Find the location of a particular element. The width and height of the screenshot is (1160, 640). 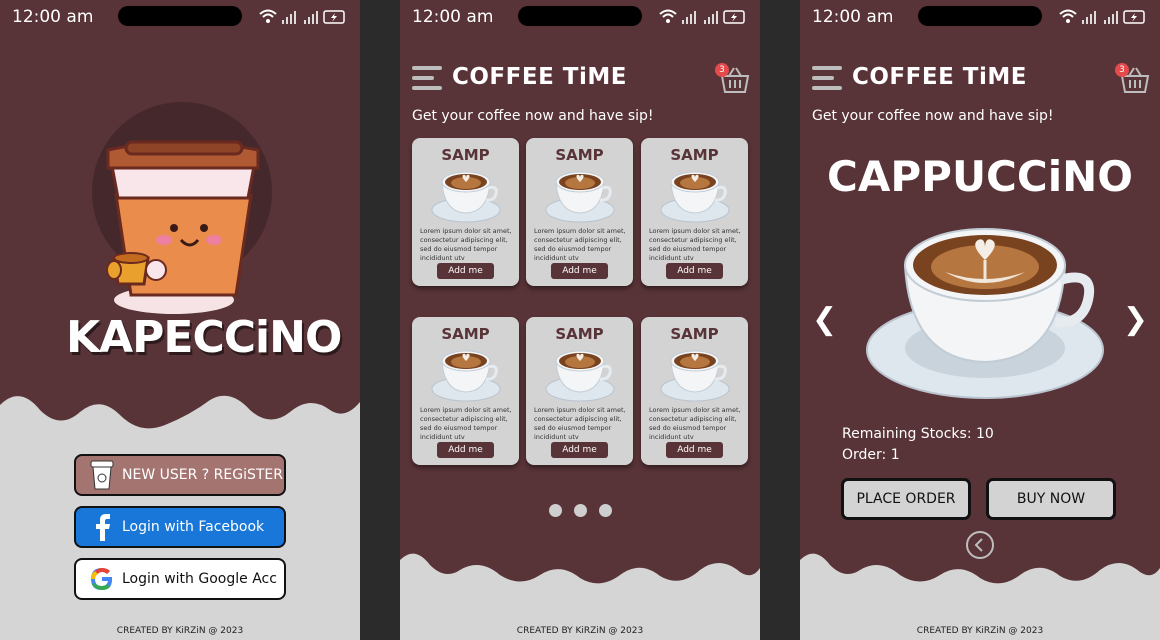

cup-icon is located at coordinates (102, 475).